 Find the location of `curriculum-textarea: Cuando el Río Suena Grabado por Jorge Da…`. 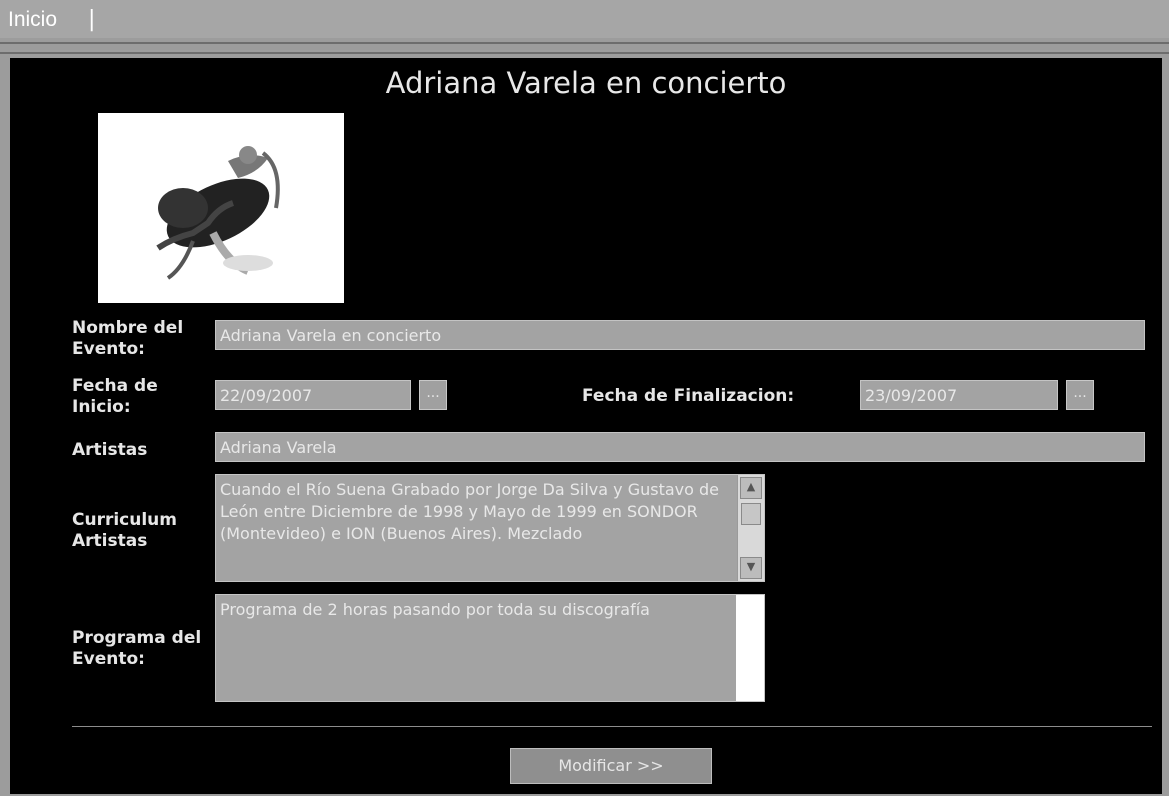

curriculum-textarea: Cuando el Río Suena Grabado por Jorge Da… is located at coordinates (490, 528).